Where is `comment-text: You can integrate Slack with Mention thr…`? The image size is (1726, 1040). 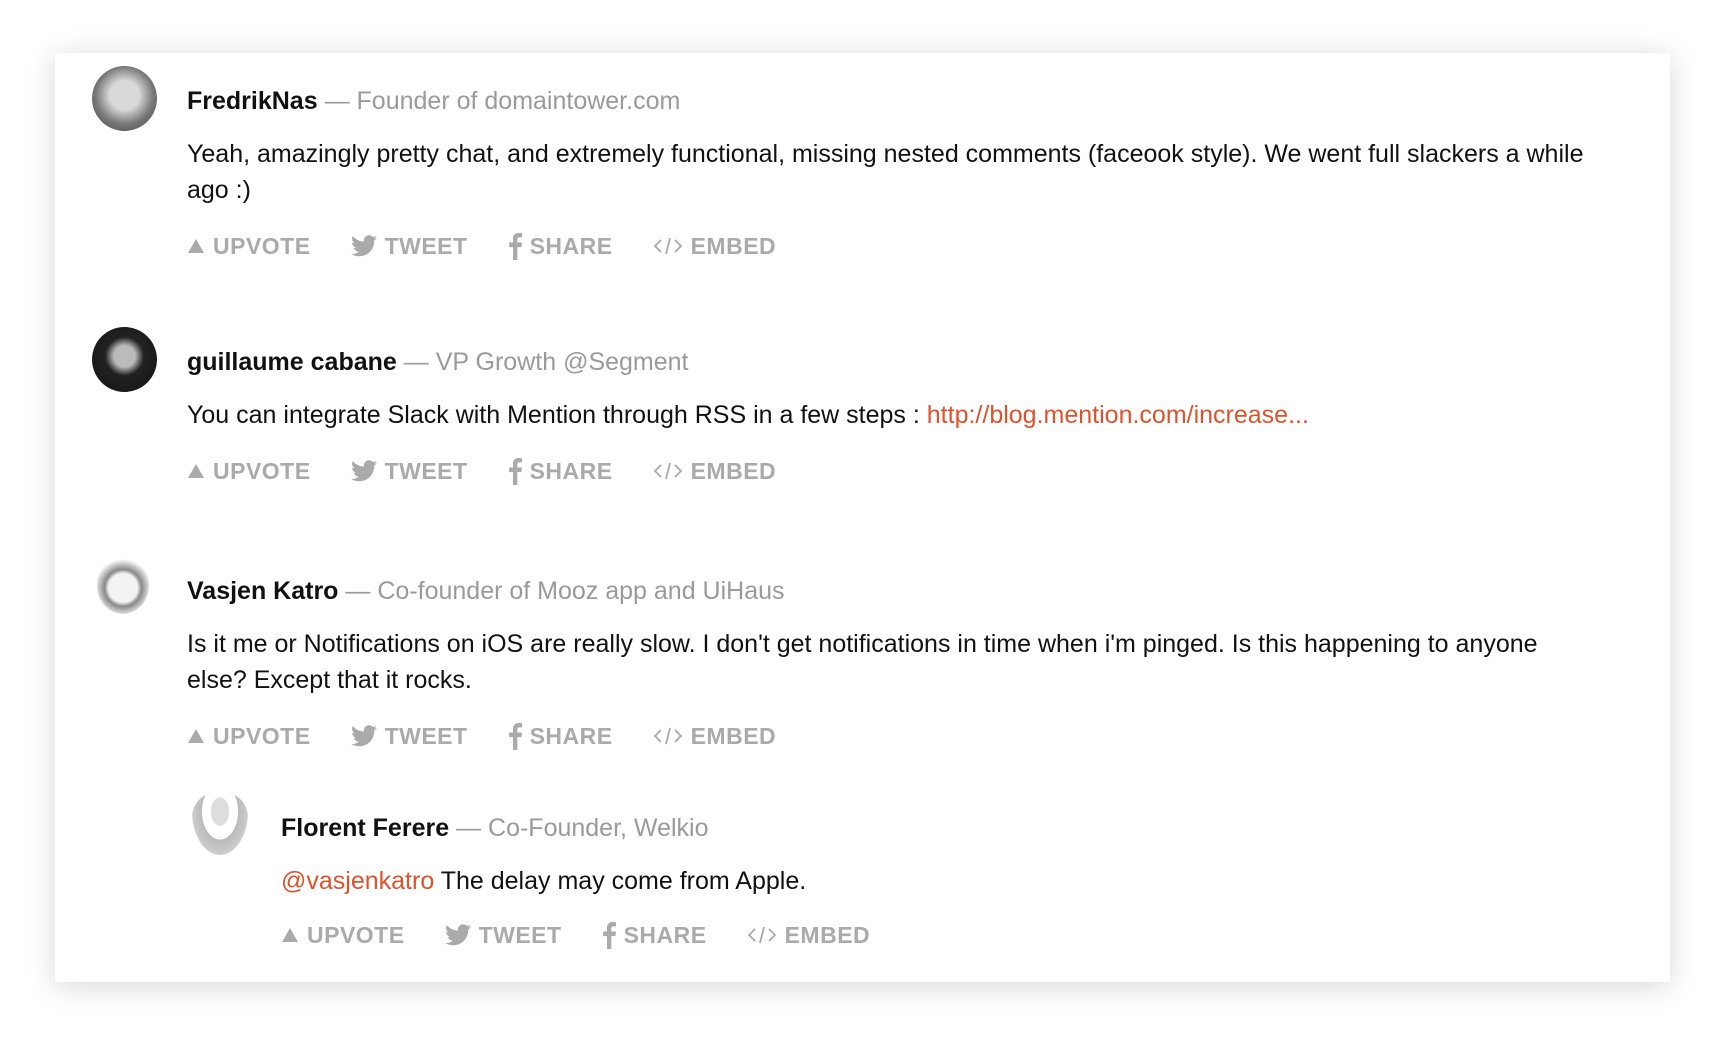 comment-text: You can integrate Slack with Mention thr… is located at coordinates (557, 415).